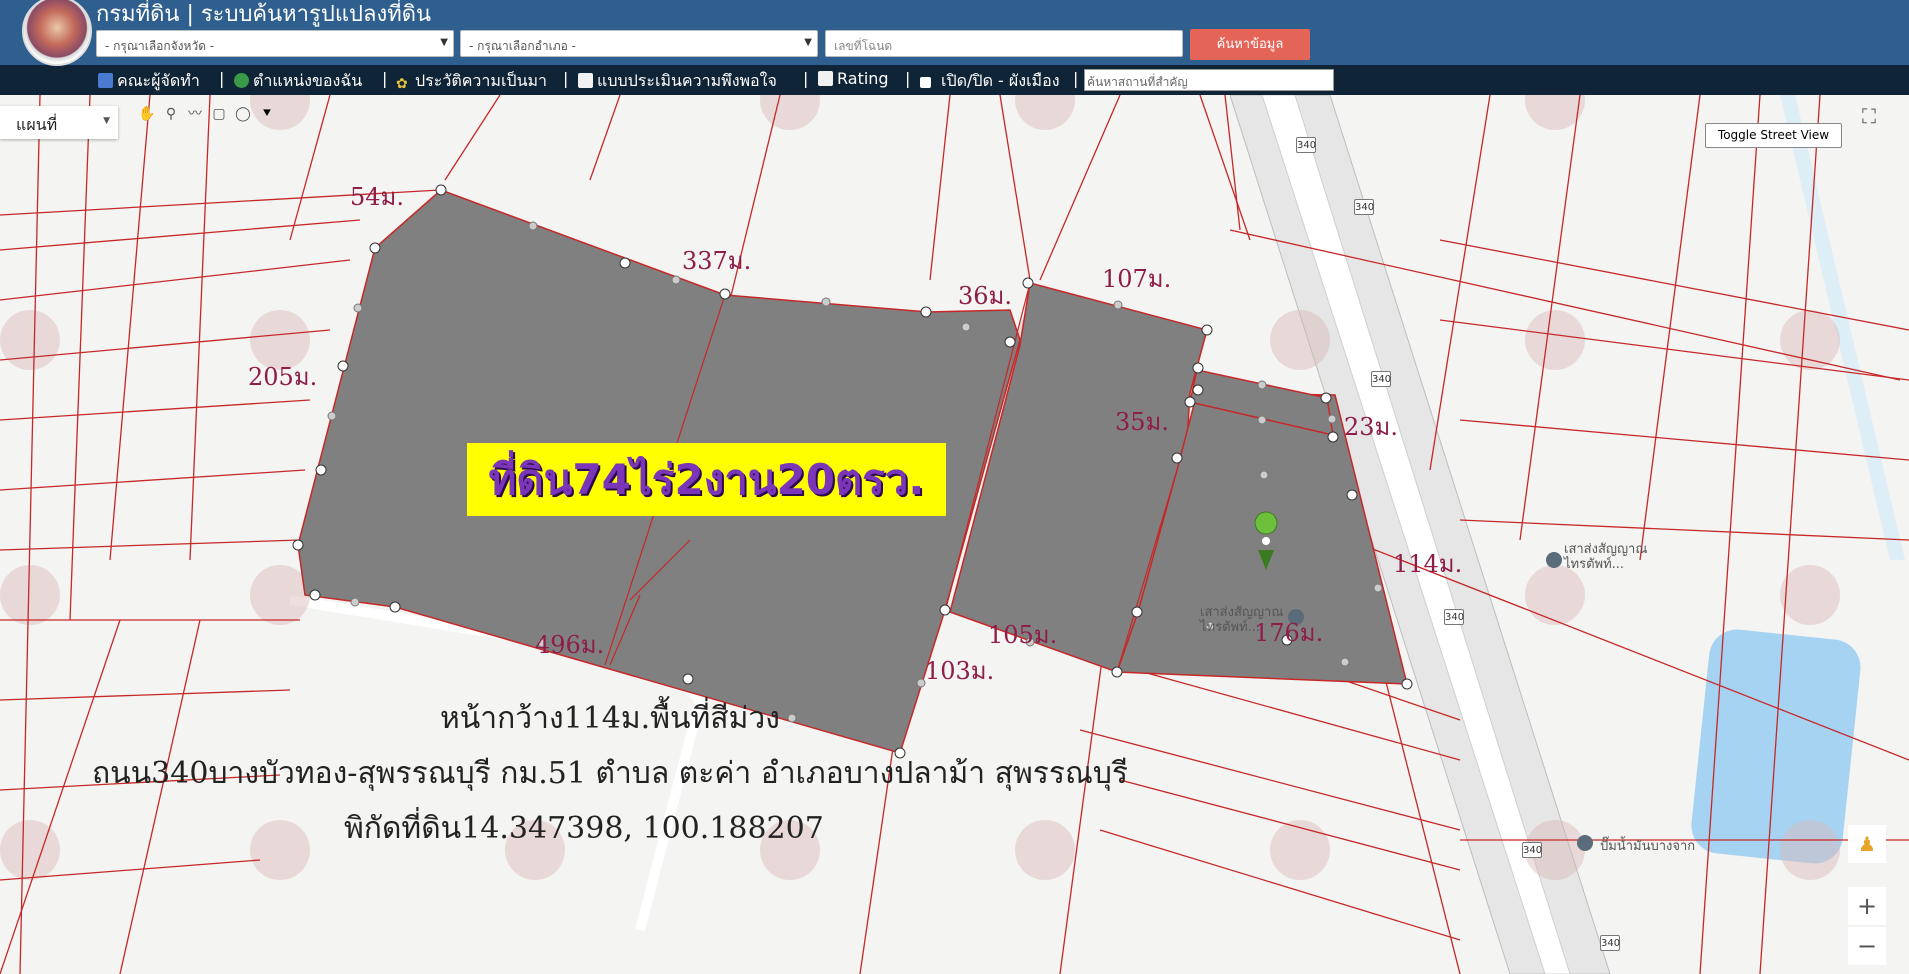 The height and width of the screenshot is (974, 1909). What do you see at coordinates (960, 671) in the screenshot?
I see `dimension-label: 103ม.` at bounding box center [960, 671].